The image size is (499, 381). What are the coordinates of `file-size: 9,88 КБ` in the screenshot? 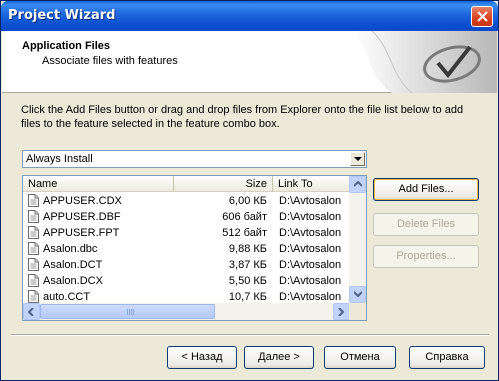 It's located at (247, 249).